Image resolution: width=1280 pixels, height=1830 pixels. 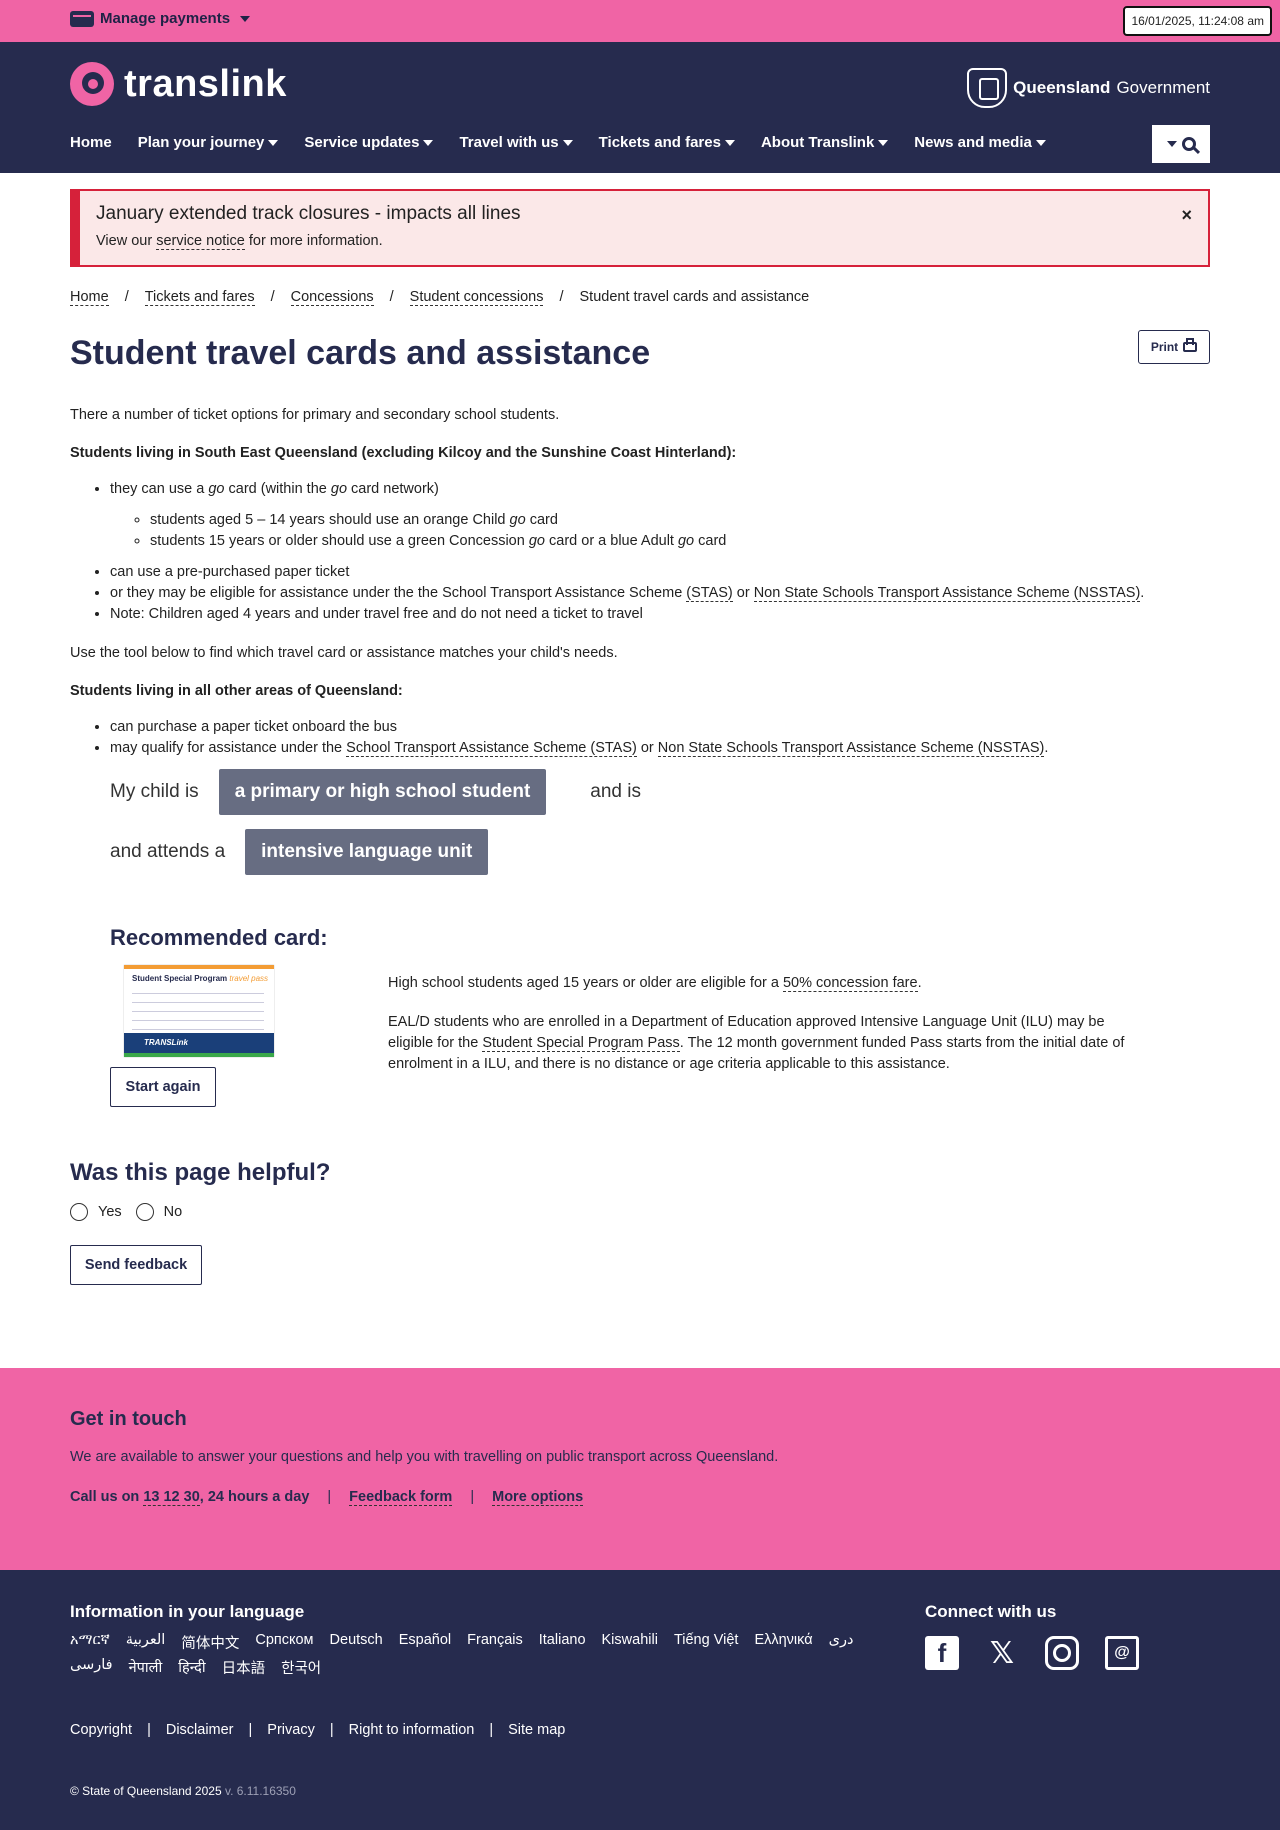 I want to click on version-text: v. 6.11.16350, so click(x=258, y=1791).